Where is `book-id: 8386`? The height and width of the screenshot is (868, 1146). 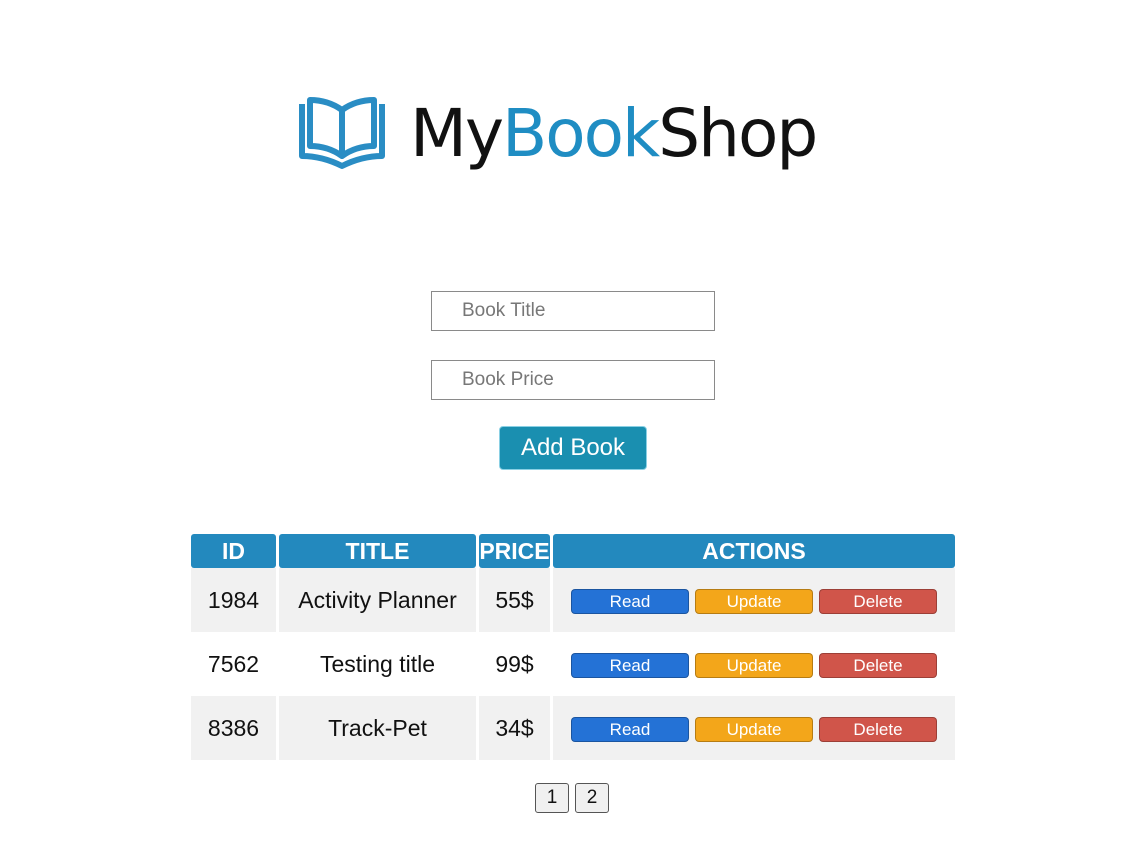 book-id: 8386 is located at coordinates (233, 728).